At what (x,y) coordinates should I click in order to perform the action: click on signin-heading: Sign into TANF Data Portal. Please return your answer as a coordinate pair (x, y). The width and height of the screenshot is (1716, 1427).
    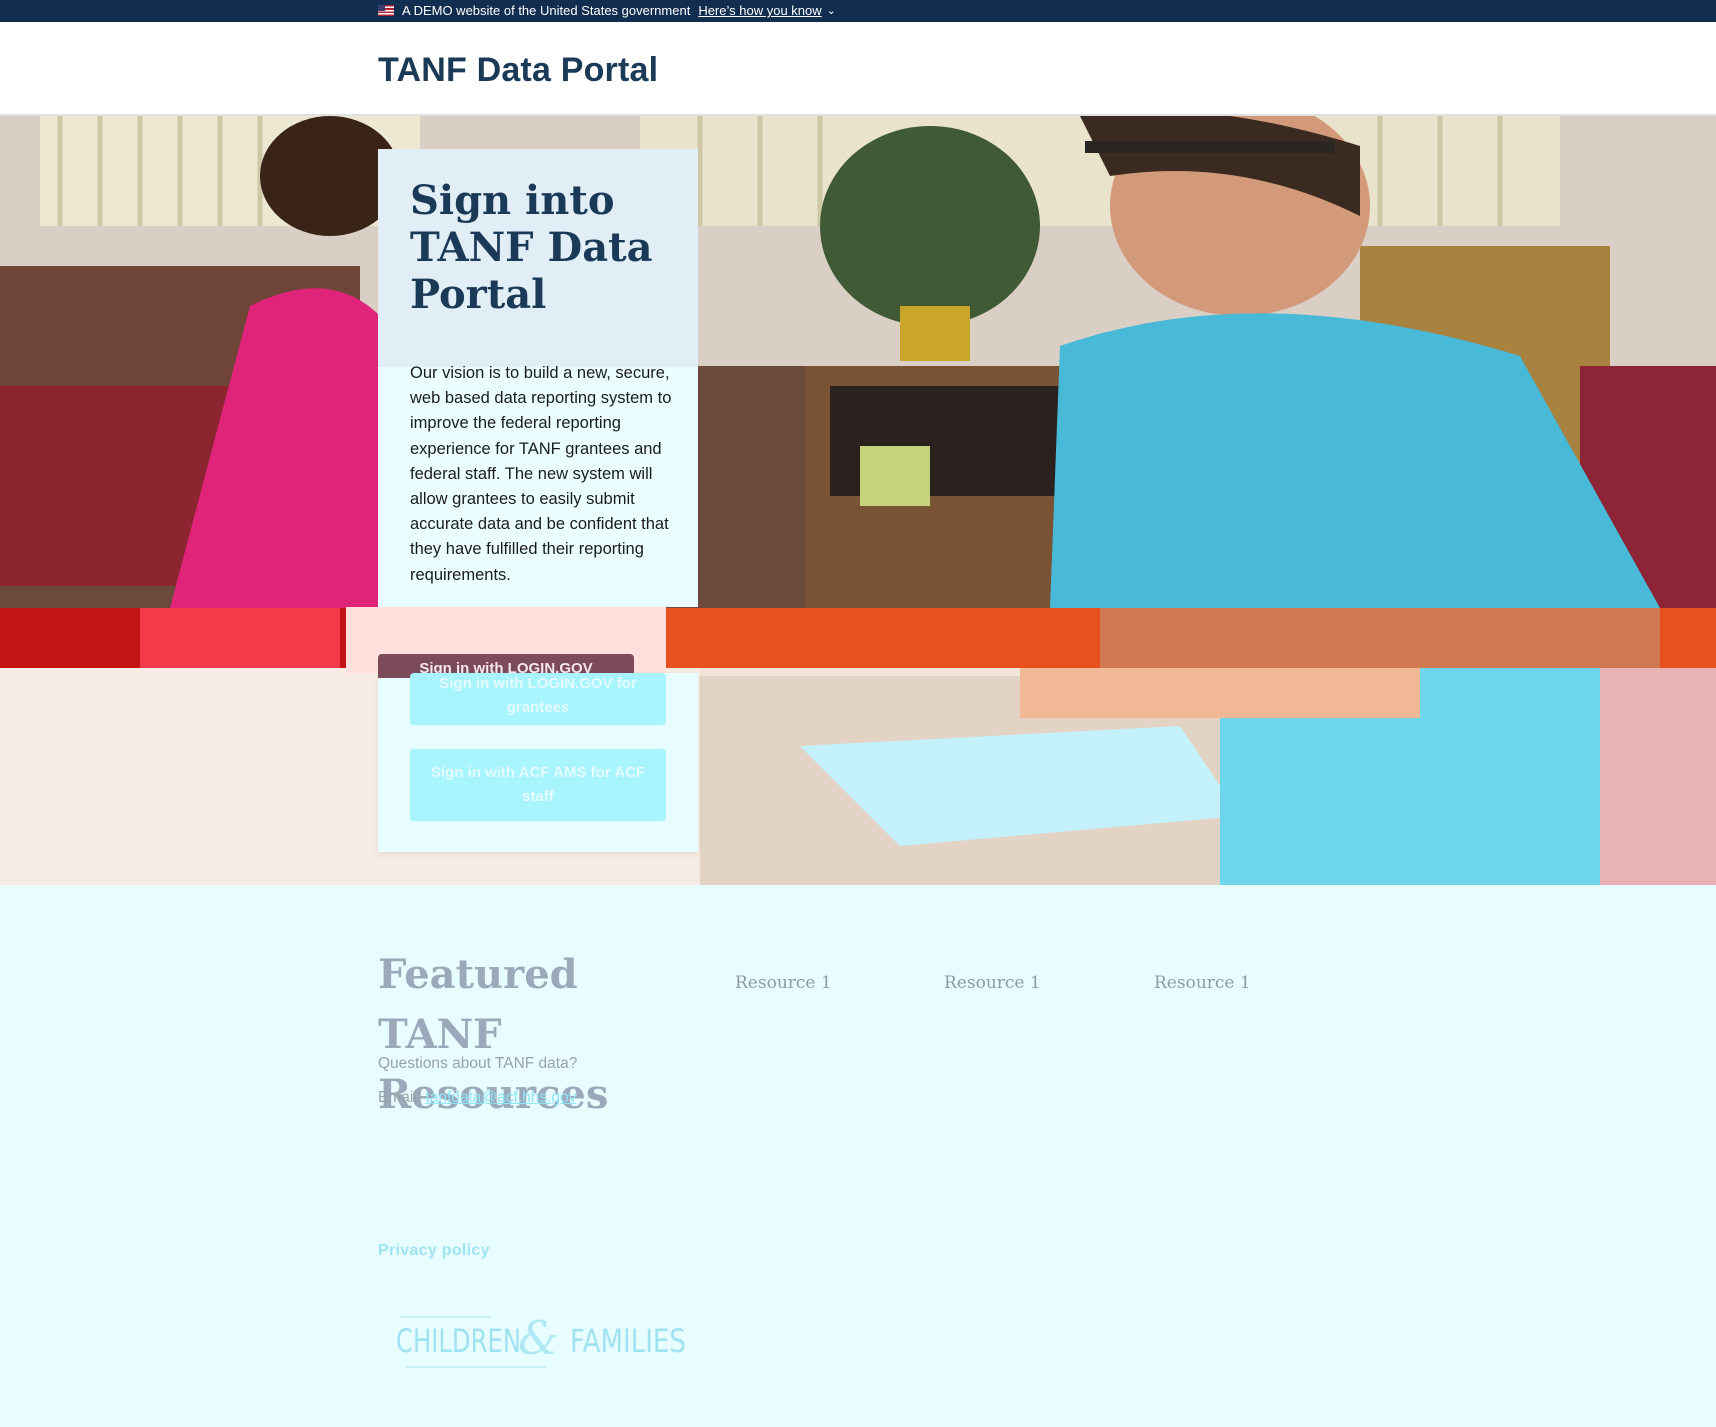
    Looking at the image, I should click on (531, 247).